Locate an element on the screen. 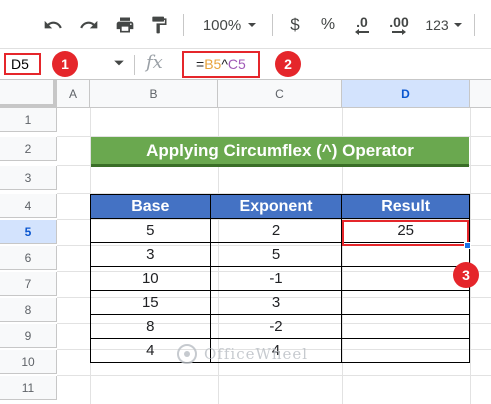 This screenshot has height=404, width=491. arrow-left-icon is located at coordinates (362, 32).